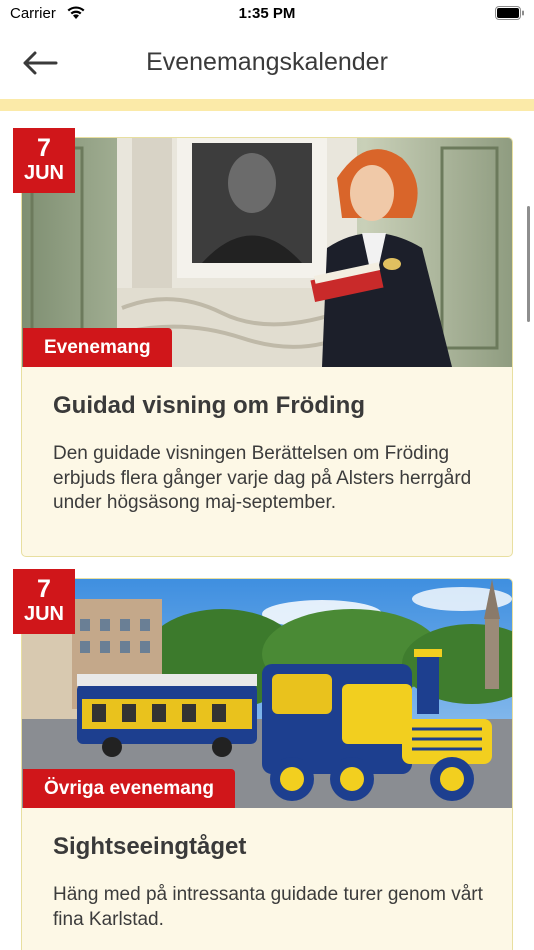 This screenshot has height=950, width=534. I want to click on header-divider, so click(267, 105).